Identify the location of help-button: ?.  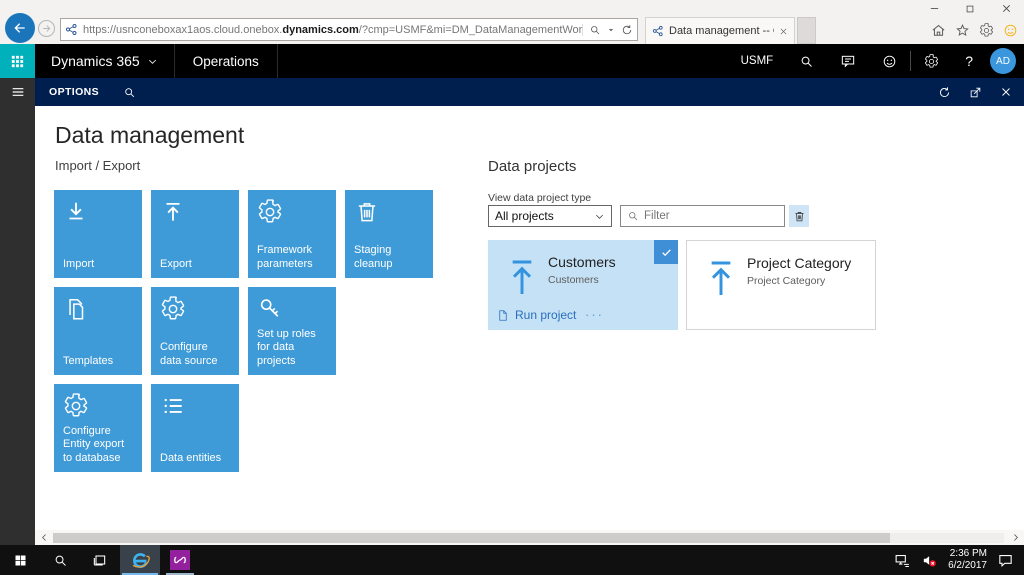
(969, 61).